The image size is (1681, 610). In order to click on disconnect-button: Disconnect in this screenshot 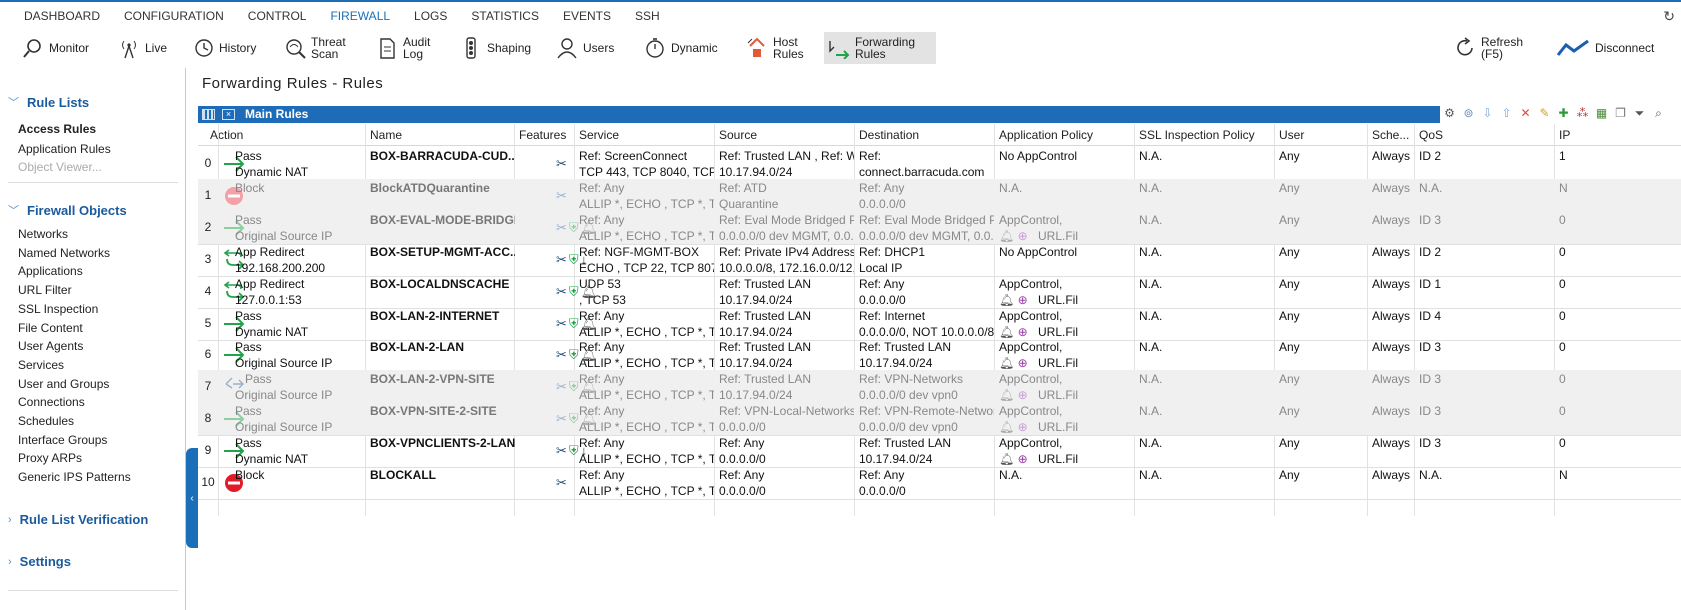, I will do `click(1605, 48)`.